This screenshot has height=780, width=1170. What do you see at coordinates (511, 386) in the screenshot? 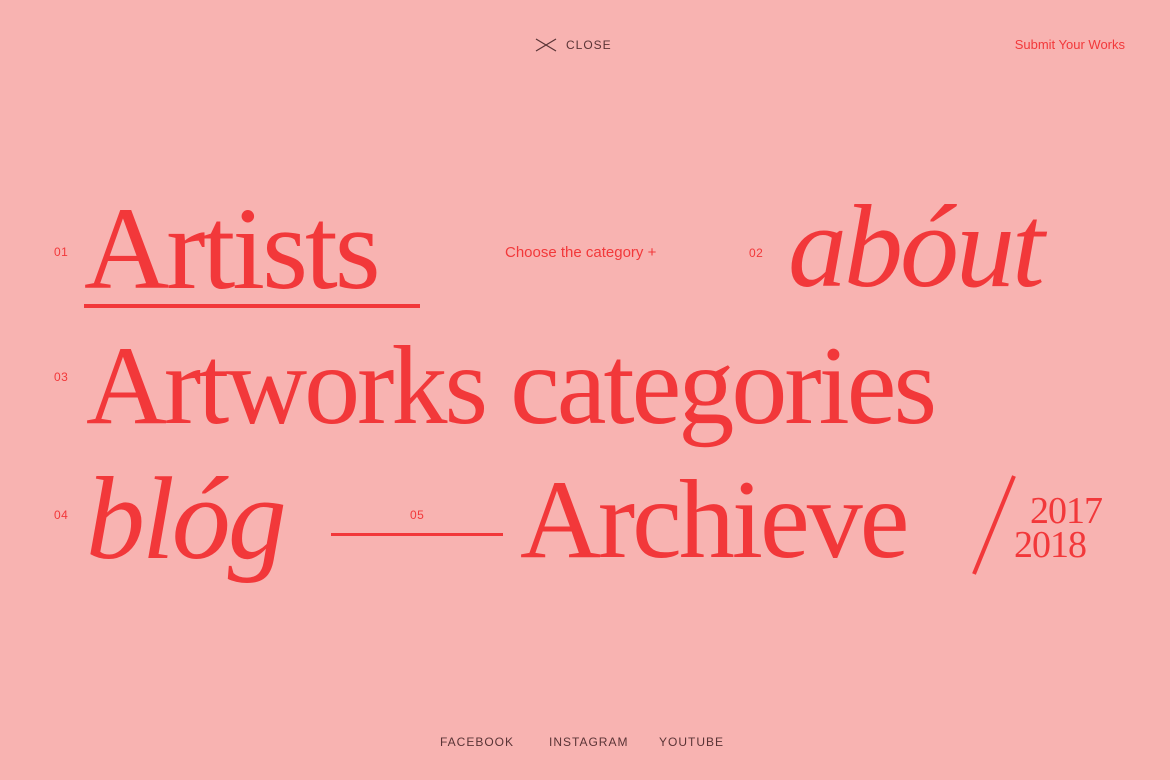
I see `menu-item-artworks-categories: Artworks categories` at bounding box center [511, 386].